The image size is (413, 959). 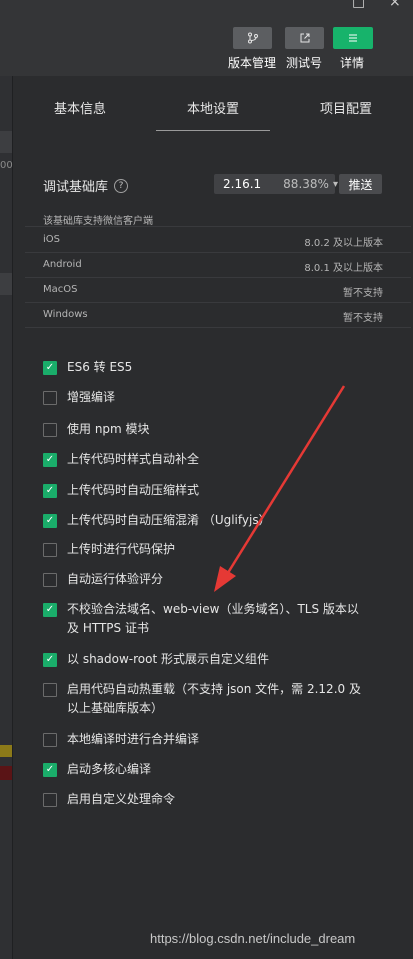 What do you see at coordinates (280, 488) in the screenshot?
I see `annotation-arrow` at bounding box center [280, 488].